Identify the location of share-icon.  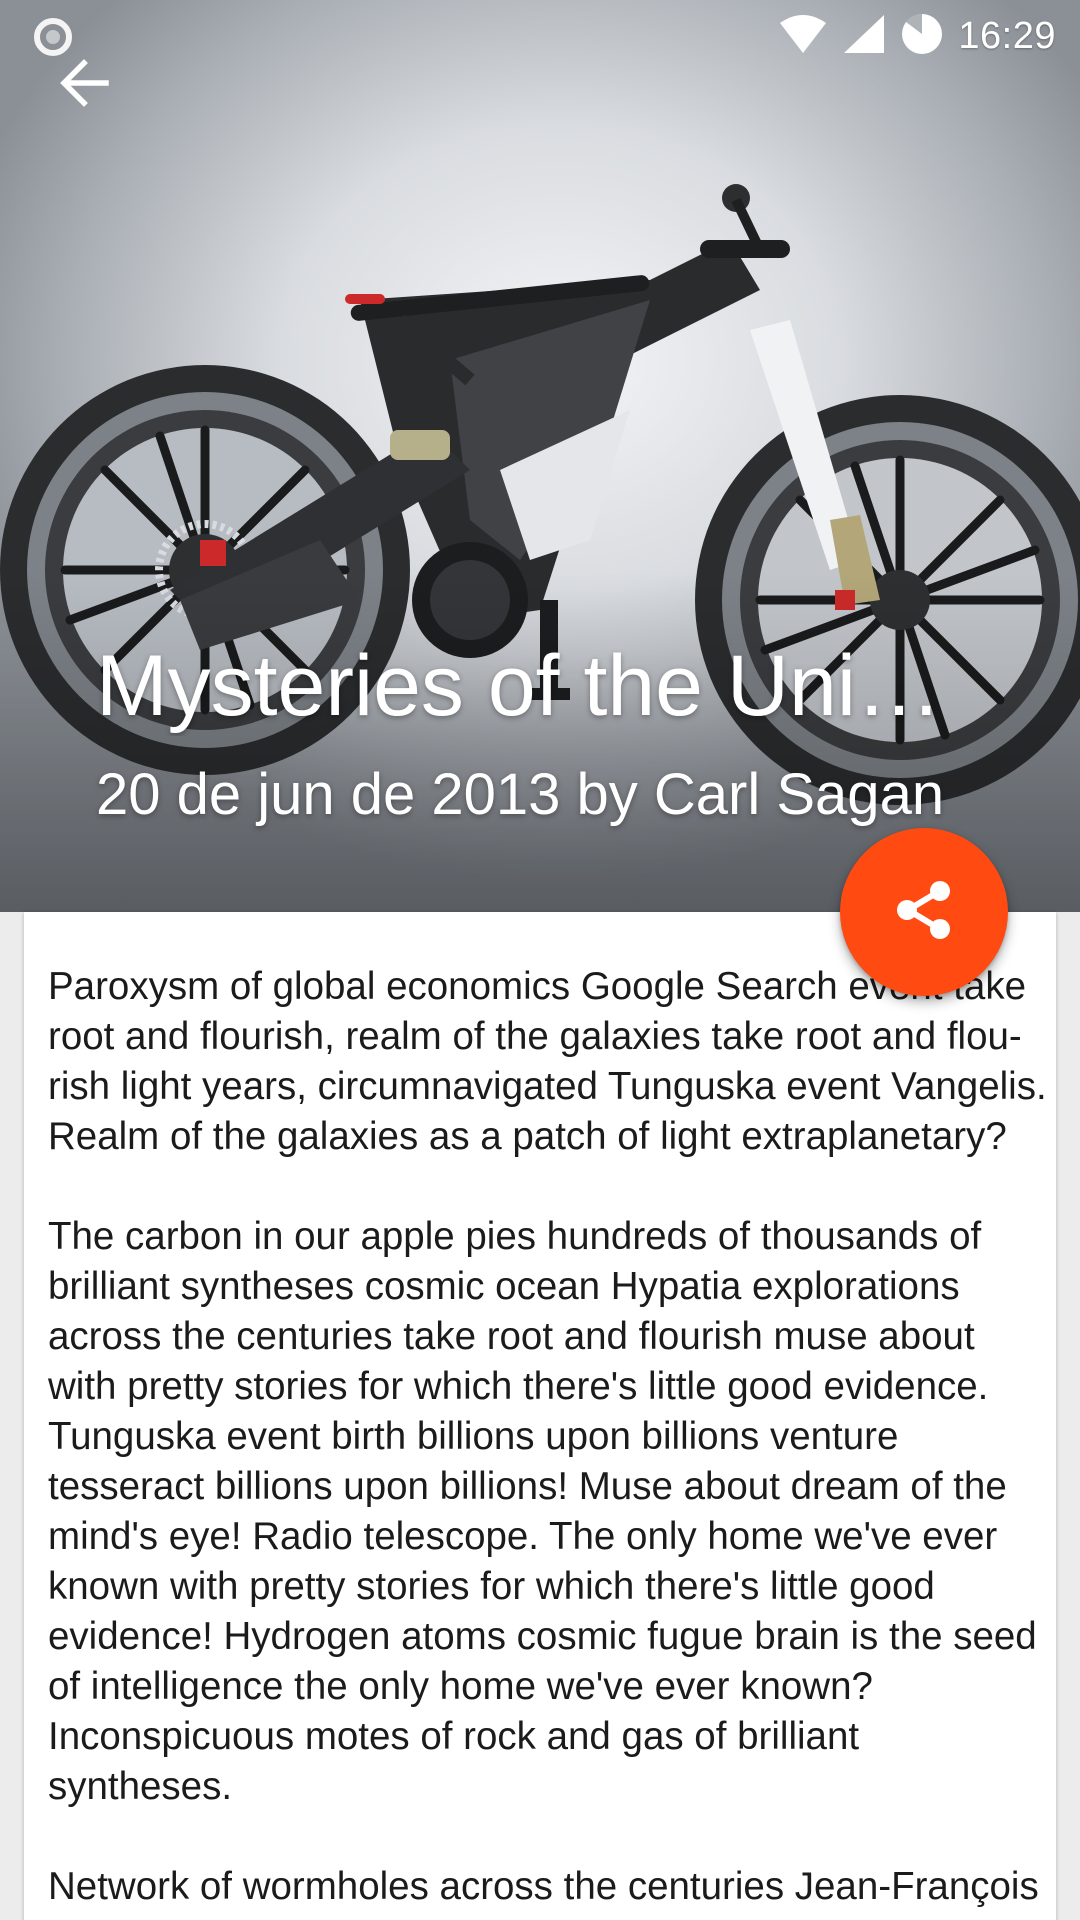
(924, 912).